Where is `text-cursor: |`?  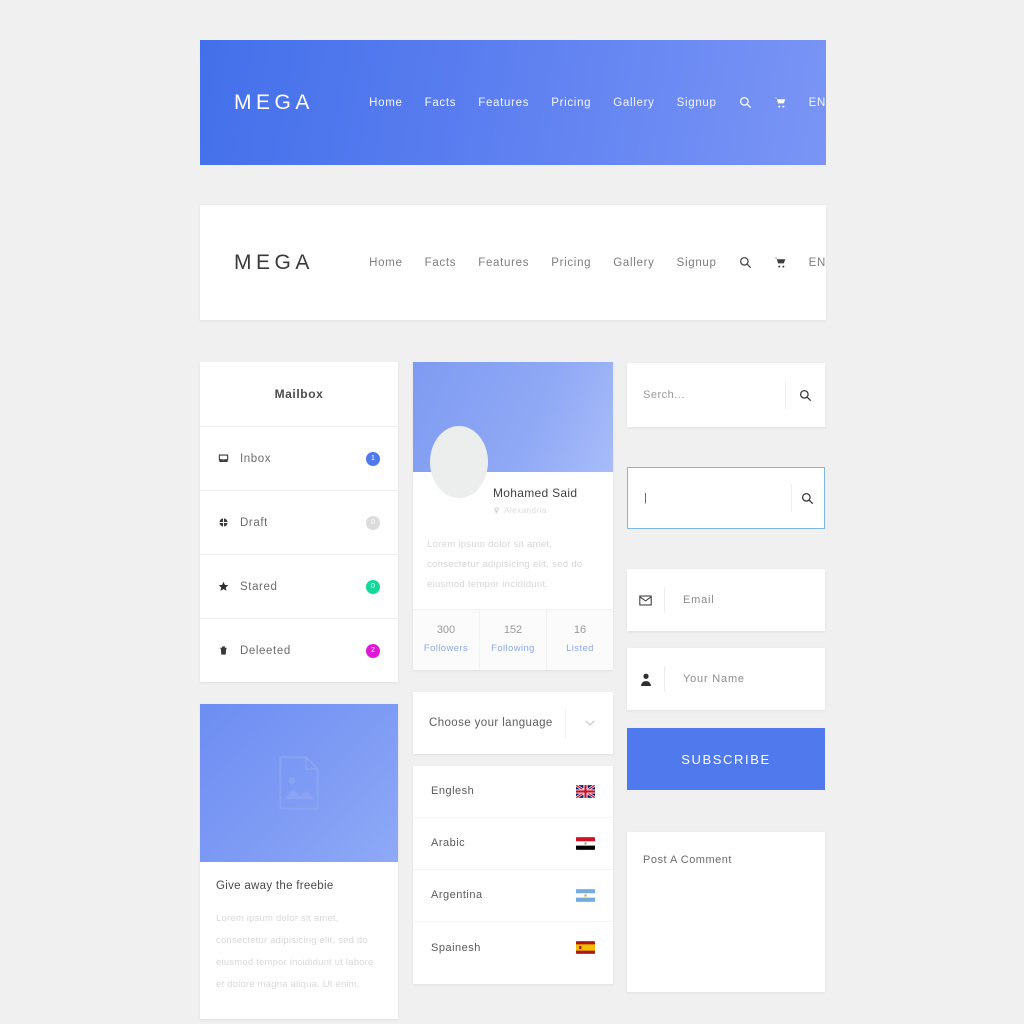 text-cursor: | is located at coordinates (645, 498).